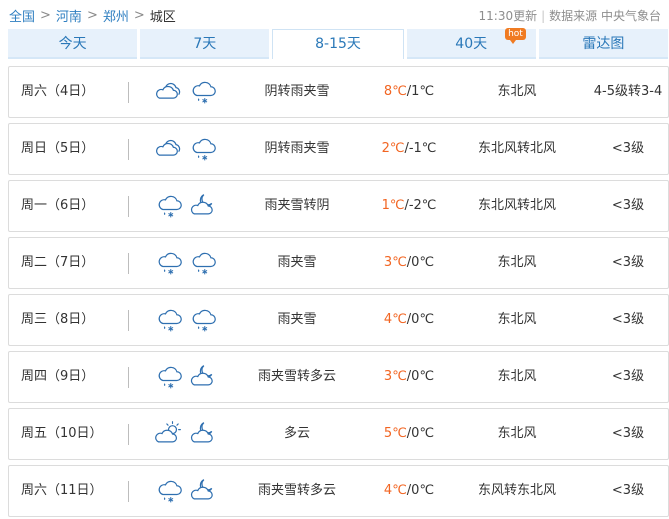 The image size is (669, 519). Describe the element at coordinates (62, 490) in the screenshot. I see `forecast-day: 周六（11日）` at that location.